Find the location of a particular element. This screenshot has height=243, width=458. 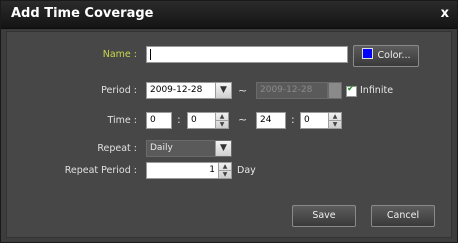

repeat-period-value: 1 is located at coordinates (212, 170).